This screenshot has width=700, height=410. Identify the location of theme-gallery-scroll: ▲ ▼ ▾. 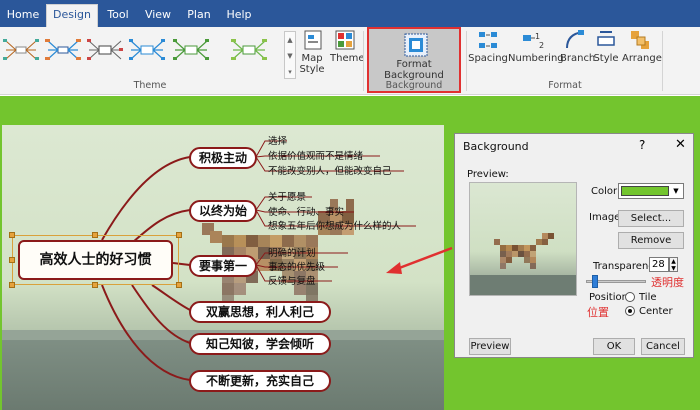
(290, 55).